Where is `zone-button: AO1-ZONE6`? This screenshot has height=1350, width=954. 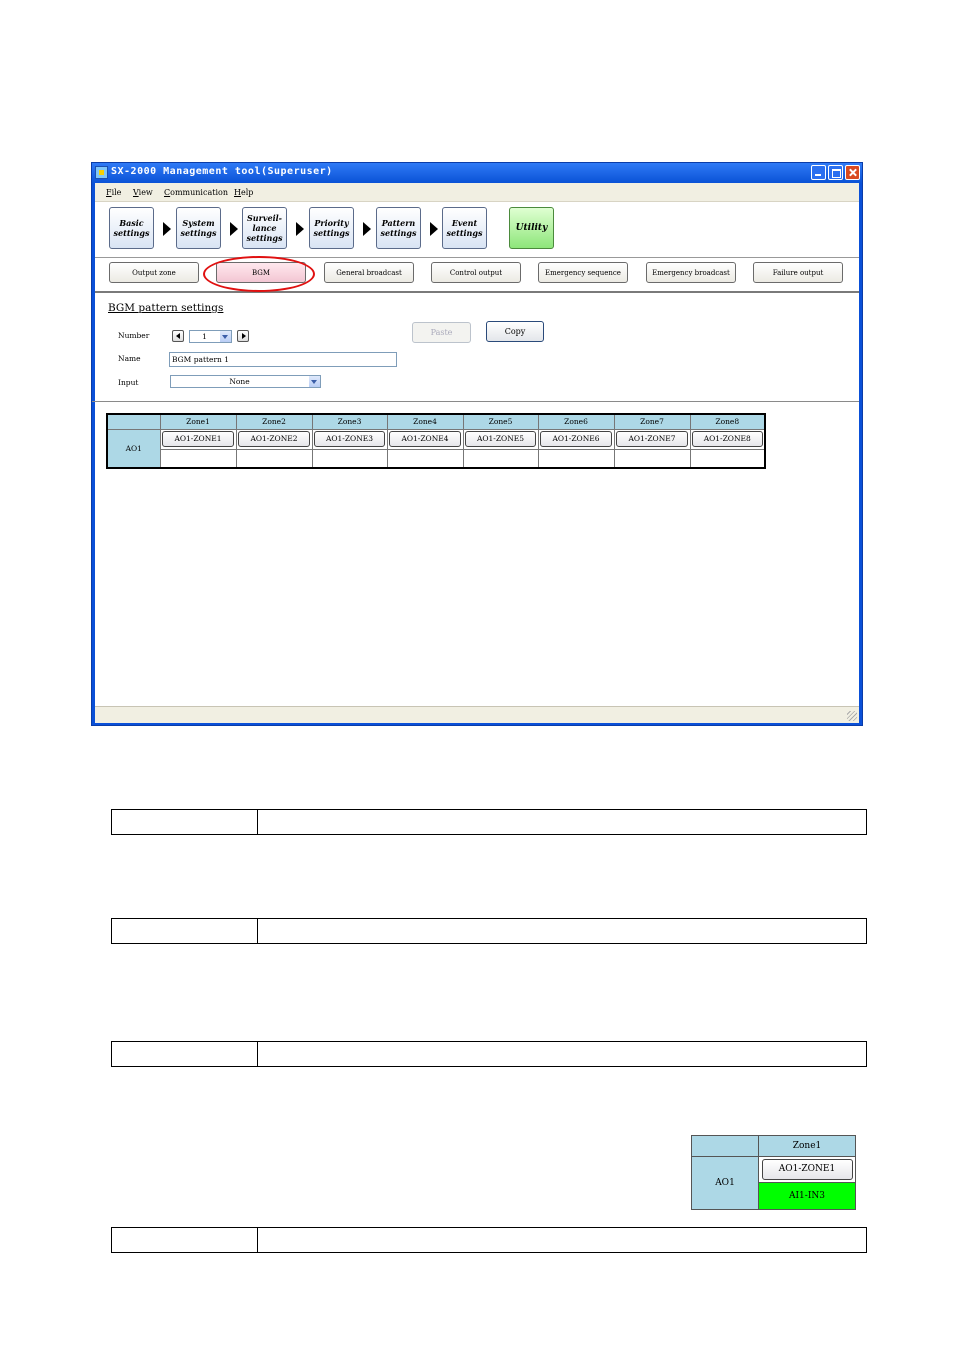 zone-button: AO1-ZONE6 is located at coordinates (576, 439).